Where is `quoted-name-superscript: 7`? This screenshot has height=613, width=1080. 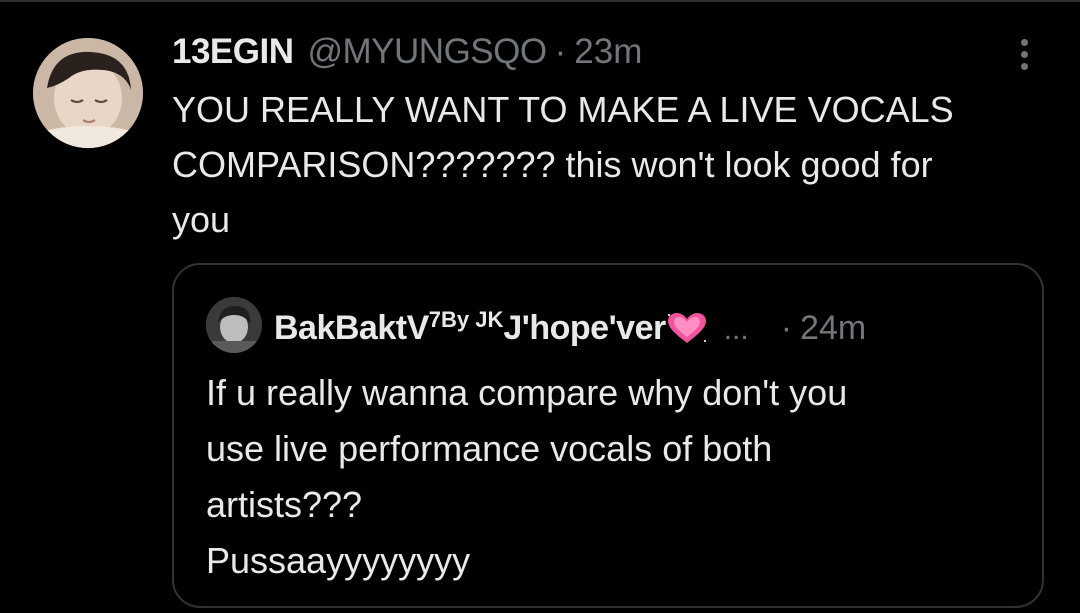
quoted-name-superscript: 7 is located at coordinates (434, 319).